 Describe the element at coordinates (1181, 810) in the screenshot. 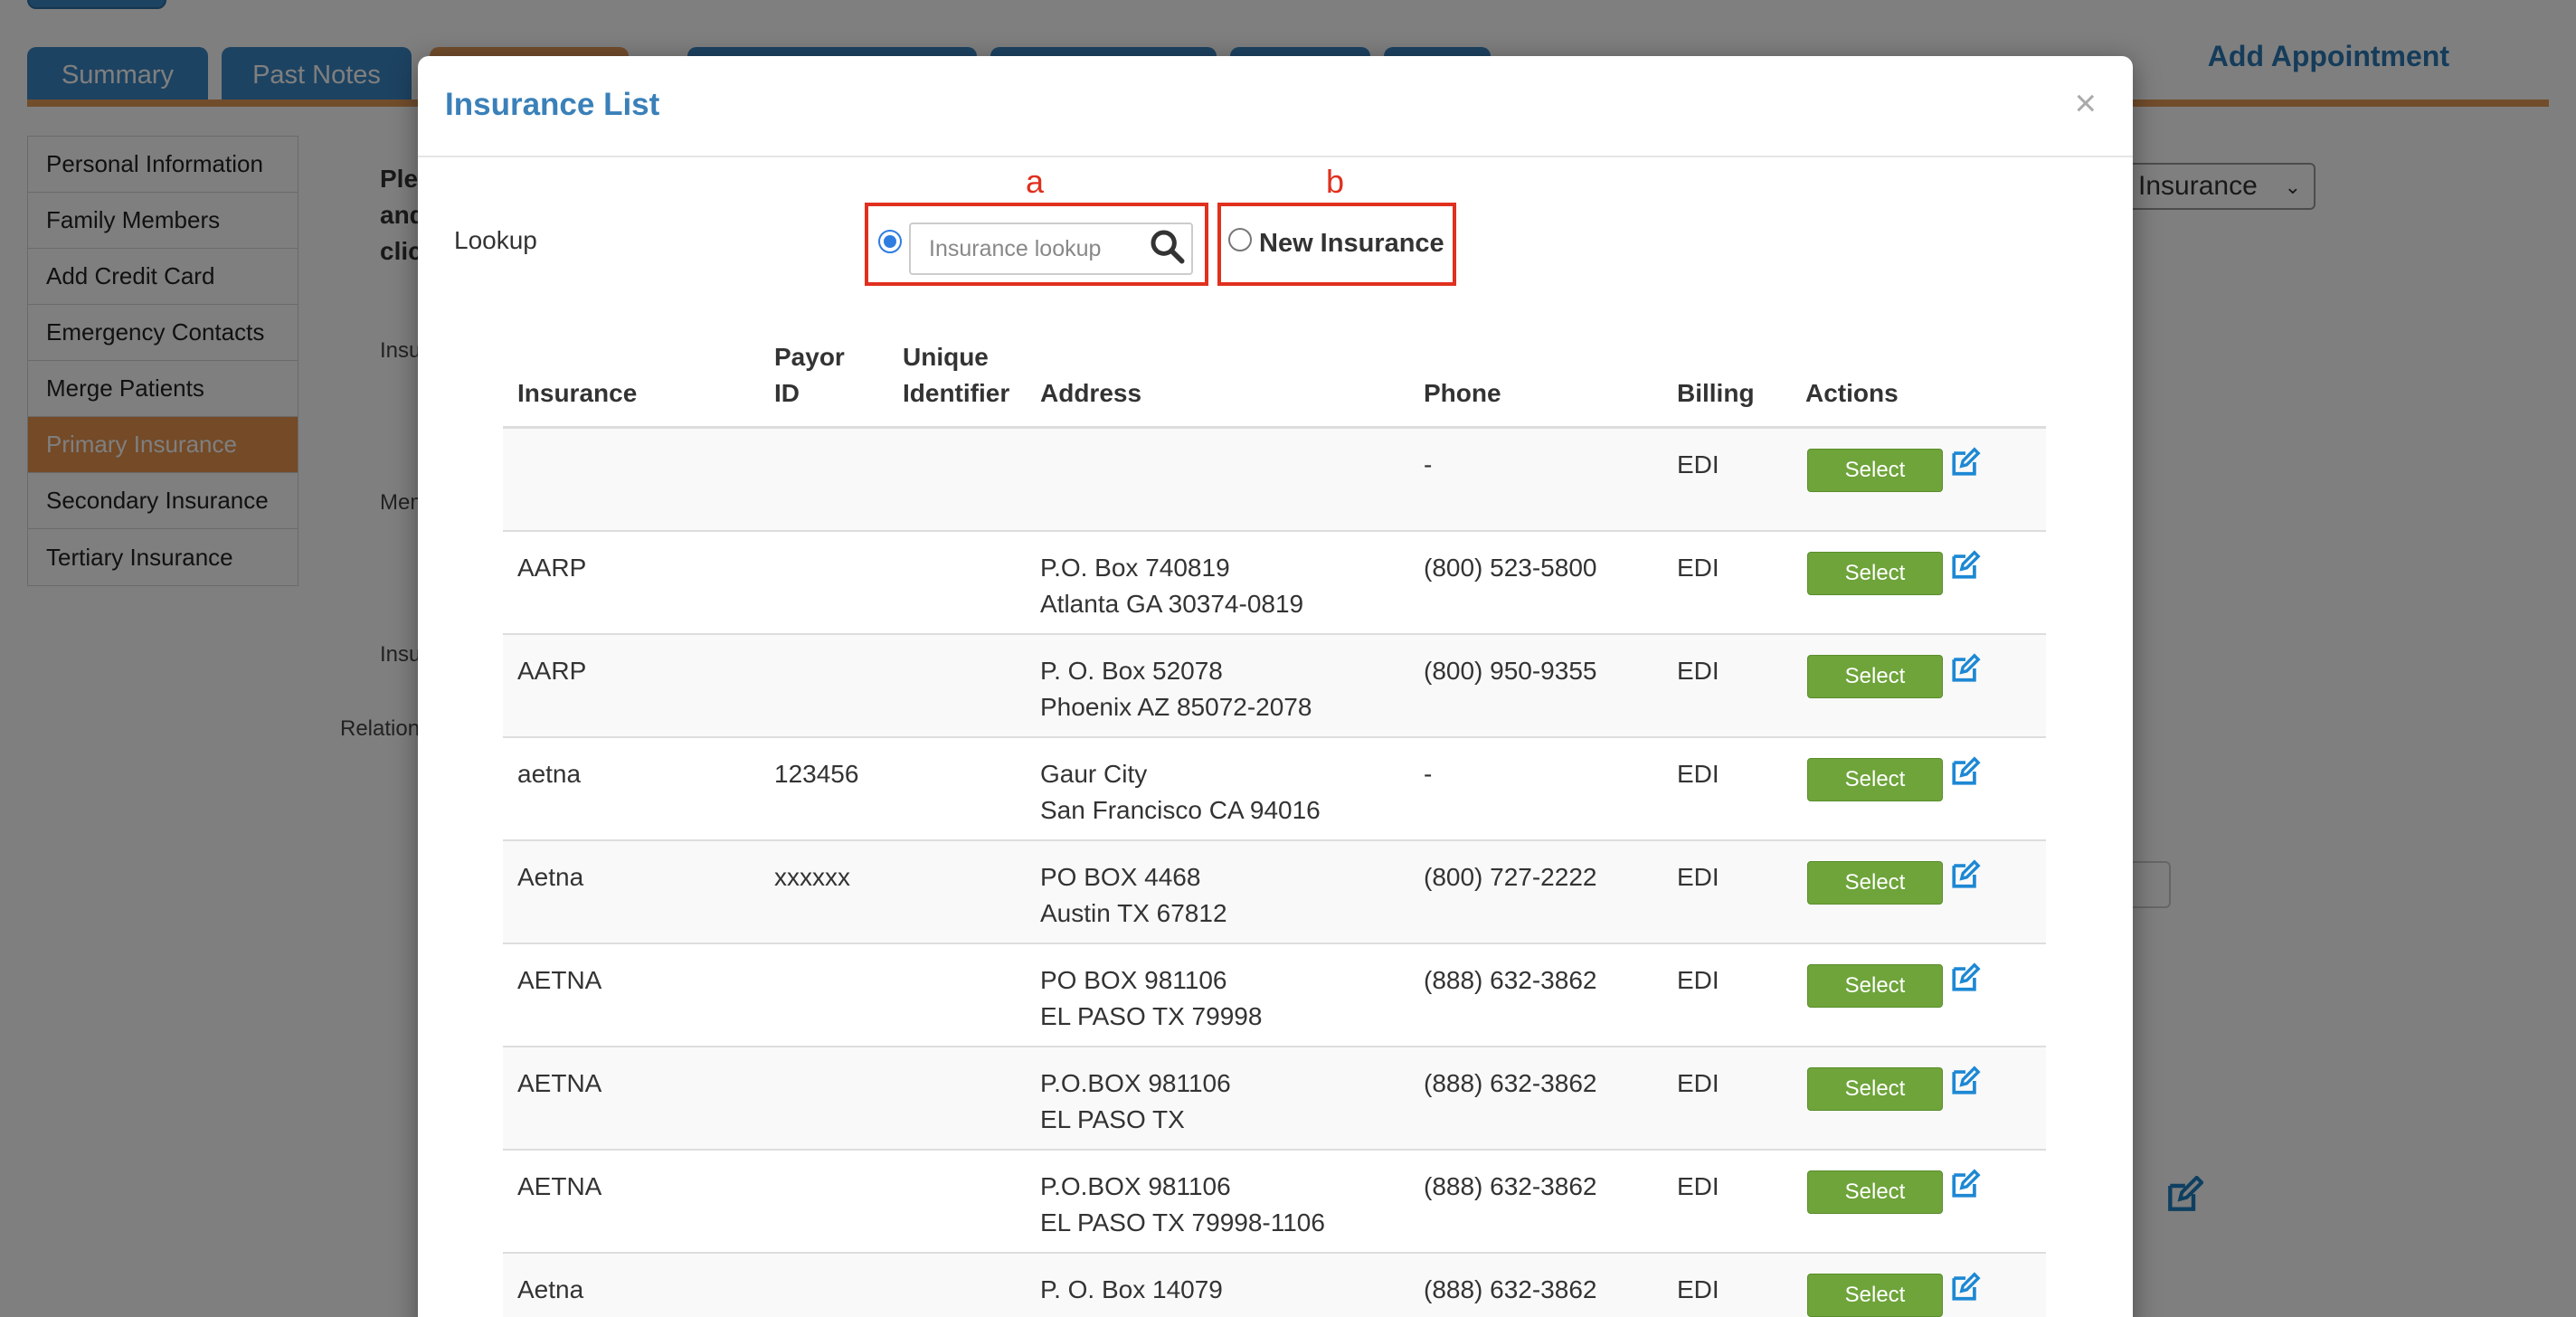

I see `address-line-2: San Francisco CA 94016` at that location.